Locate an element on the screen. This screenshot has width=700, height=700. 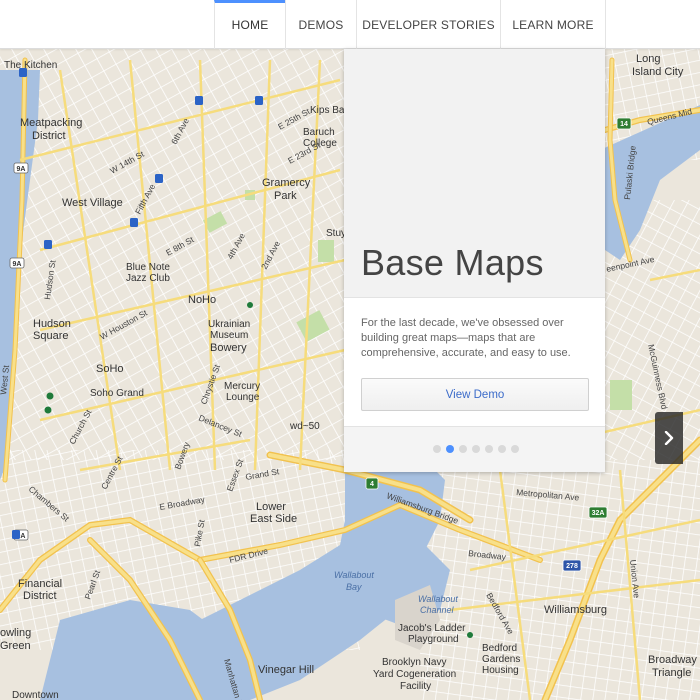
place-label: The Kitchen is located at coordinates (30, 65).